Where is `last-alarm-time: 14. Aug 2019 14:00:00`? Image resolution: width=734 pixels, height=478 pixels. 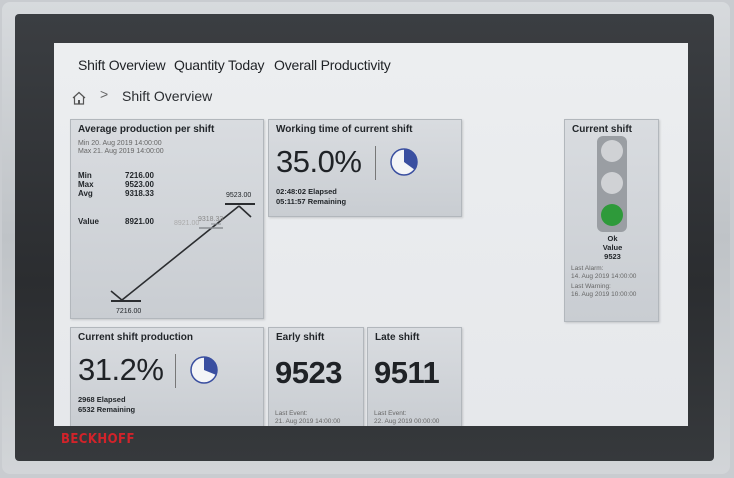
last-alarm-time: 14. Aug 2019 14:00:00 is located at coordinates (604, 276).